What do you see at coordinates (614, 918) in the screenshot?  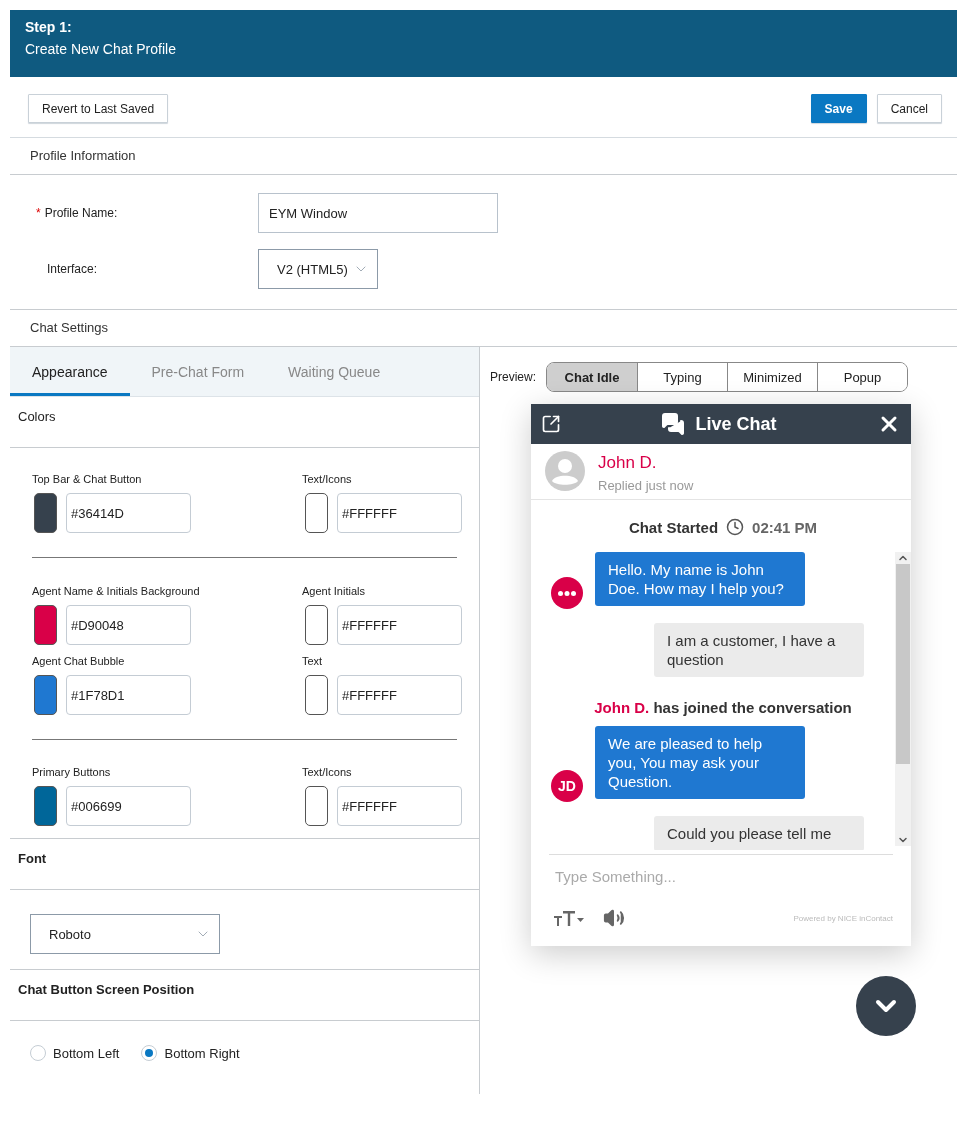 I see `speaker-icon` at bounding box center [614, 918].